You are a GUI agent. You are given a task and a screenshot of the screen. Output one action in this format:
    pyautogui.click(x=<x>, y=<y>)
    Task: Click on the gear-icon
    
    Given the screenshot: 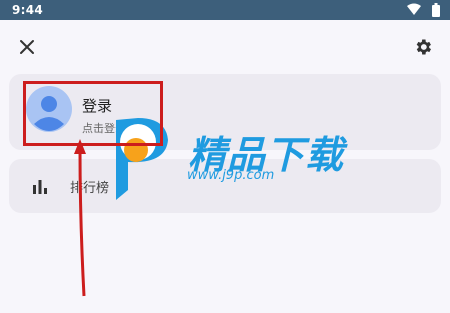 What is the action you would take?
    pyautogui.click(x=423, y=47)
    